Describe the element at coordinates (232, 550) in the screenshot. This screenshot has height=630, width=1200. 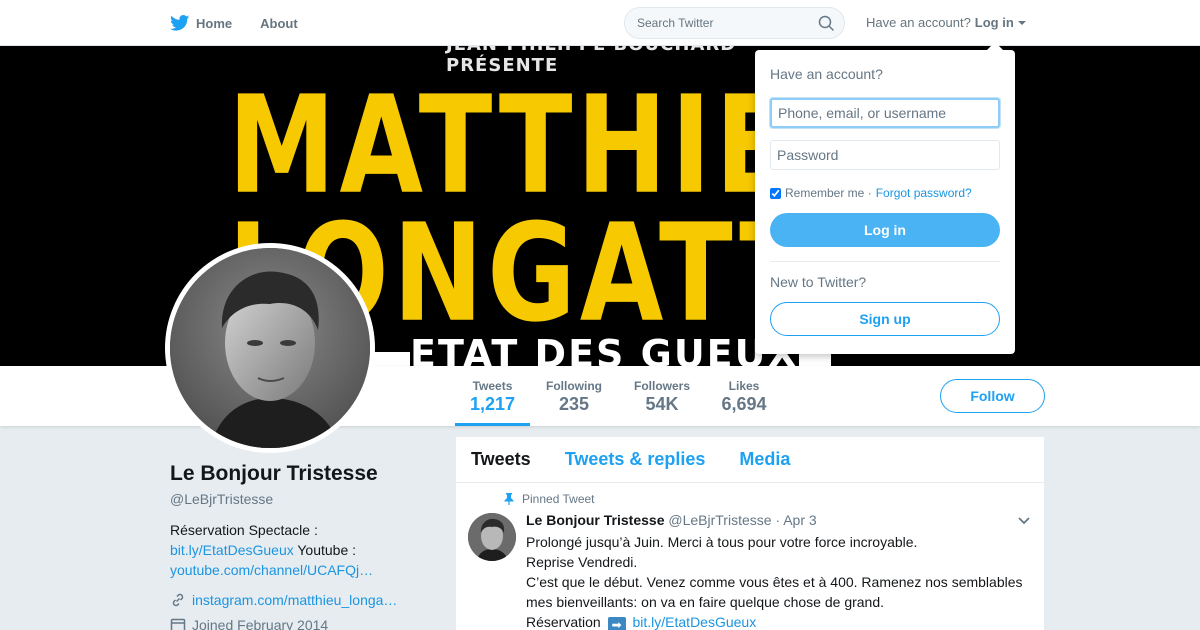
I see `bio-link-reservation: bit.ly/EtatDesGueux` at that location.